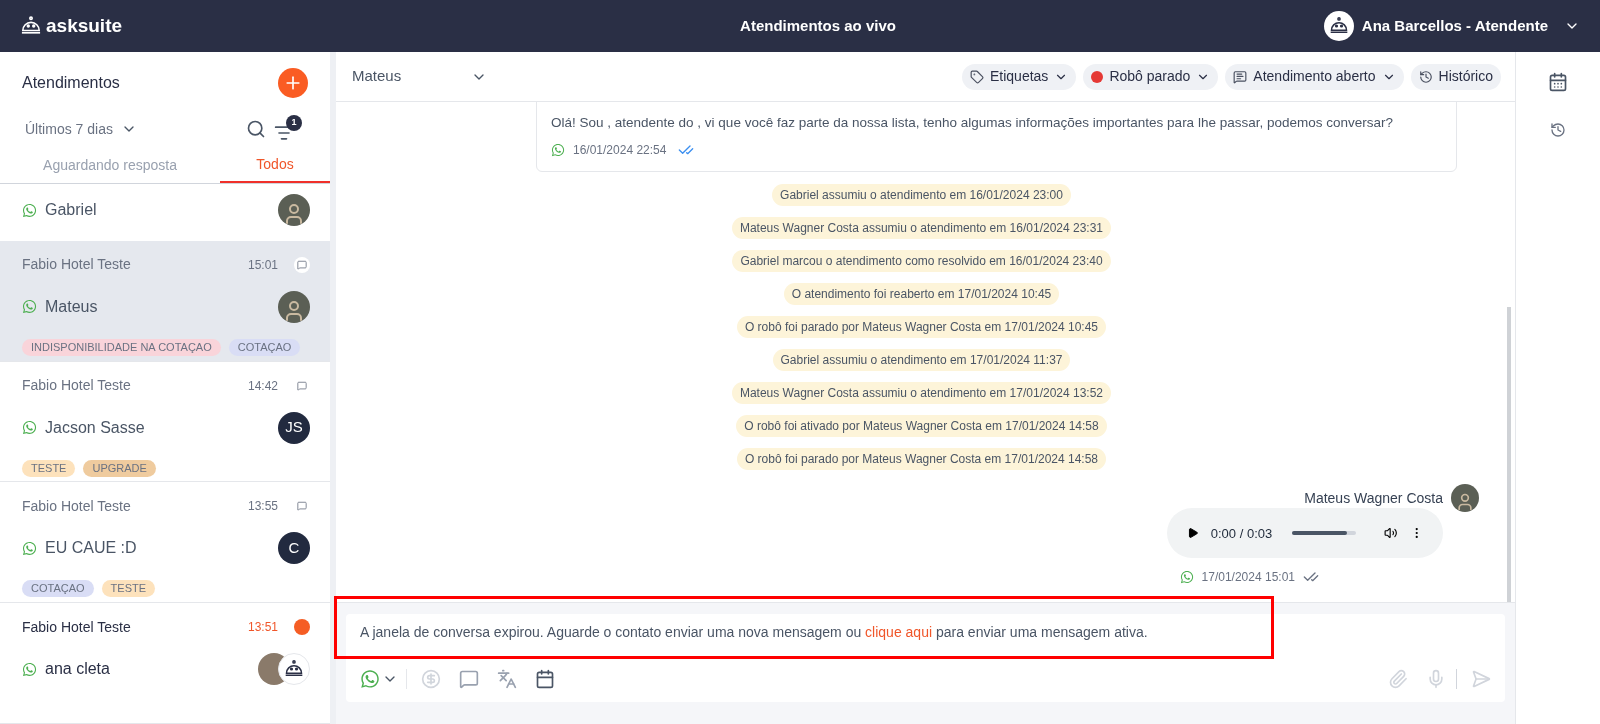 This screenshot has width=1600, height=724. I want to click on event-pill: O robô foi parado por Mateus Wagner Costa em 17/01/2024 14:58, so click(921, 459).